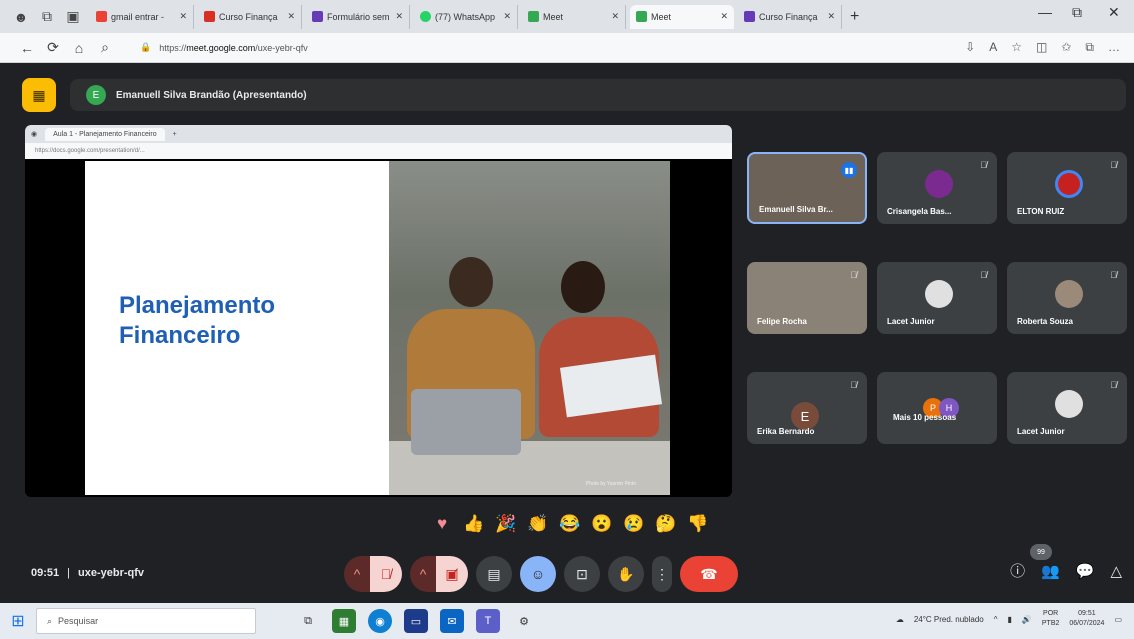  Describe the element at coordinates (47, 17) in the screenshot. I see `workspaces-icon: ⧉` at that location.